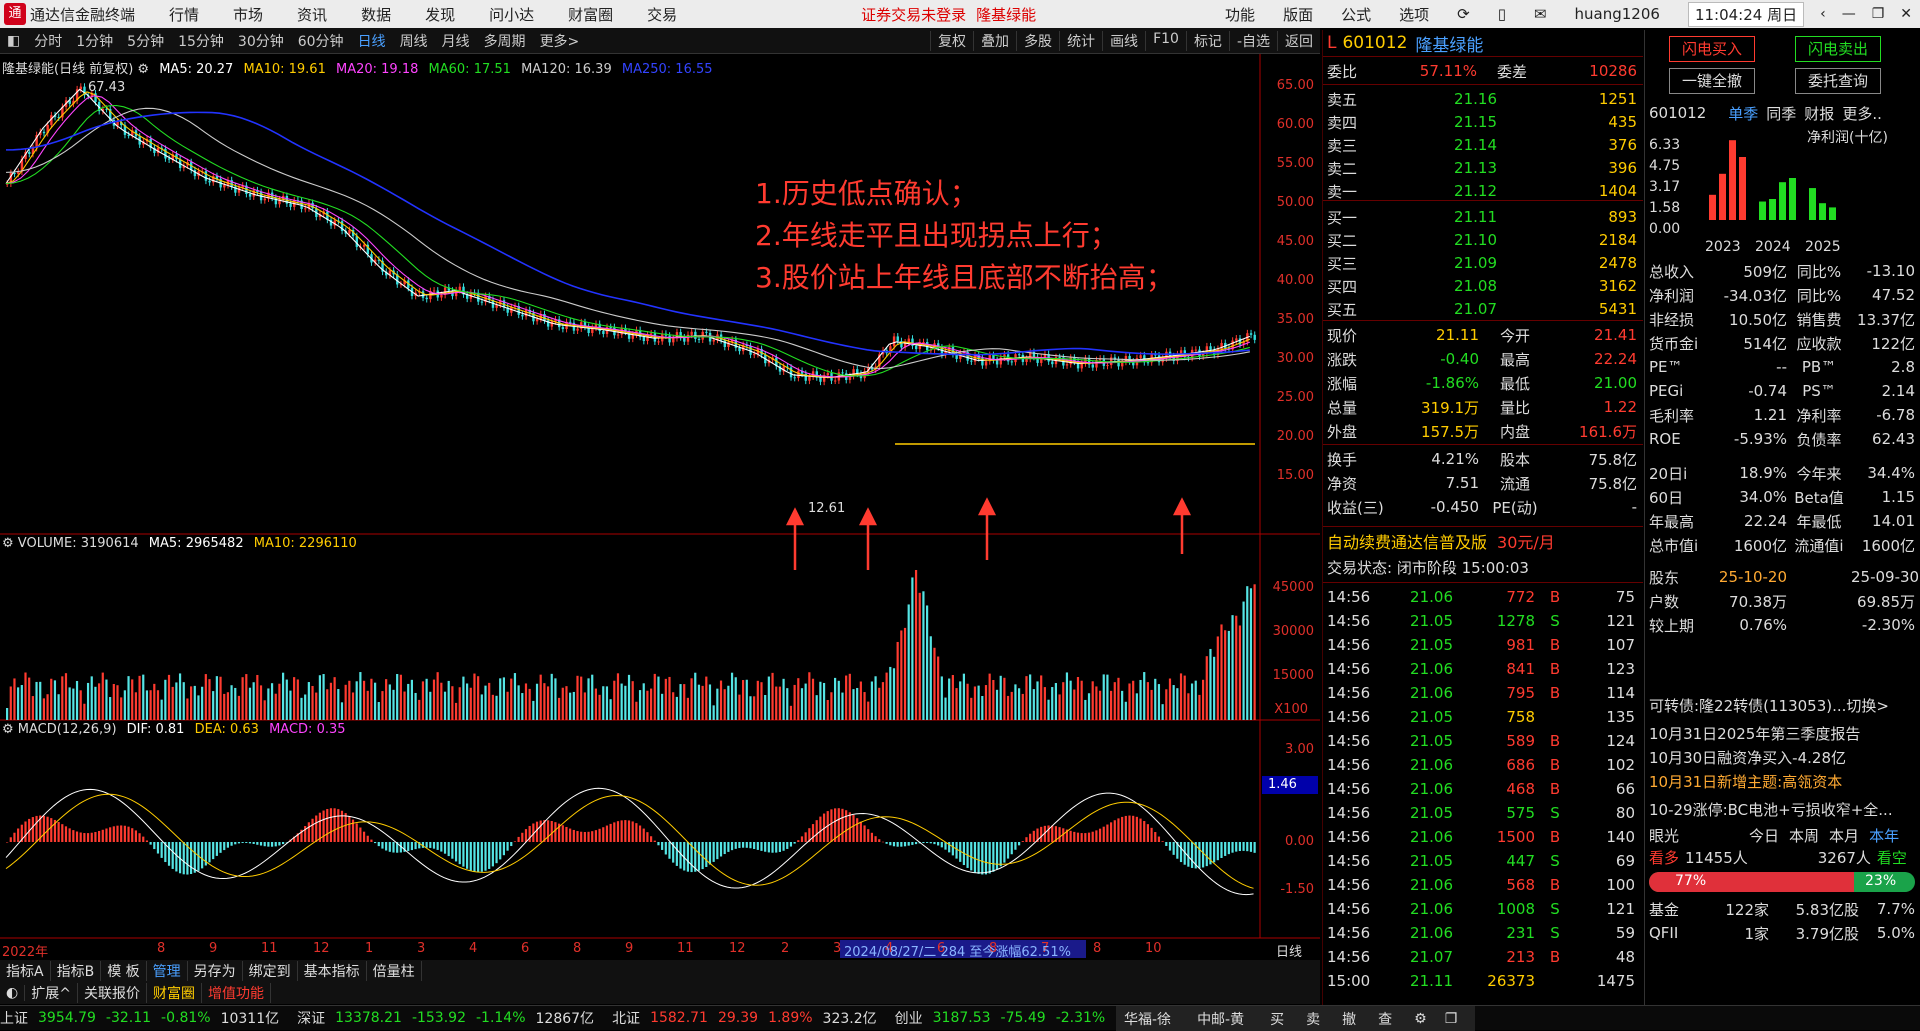 The width and height of the screenshot is (1920, 1031). I want to click on menu-item: 选项, so click(1414, 14).